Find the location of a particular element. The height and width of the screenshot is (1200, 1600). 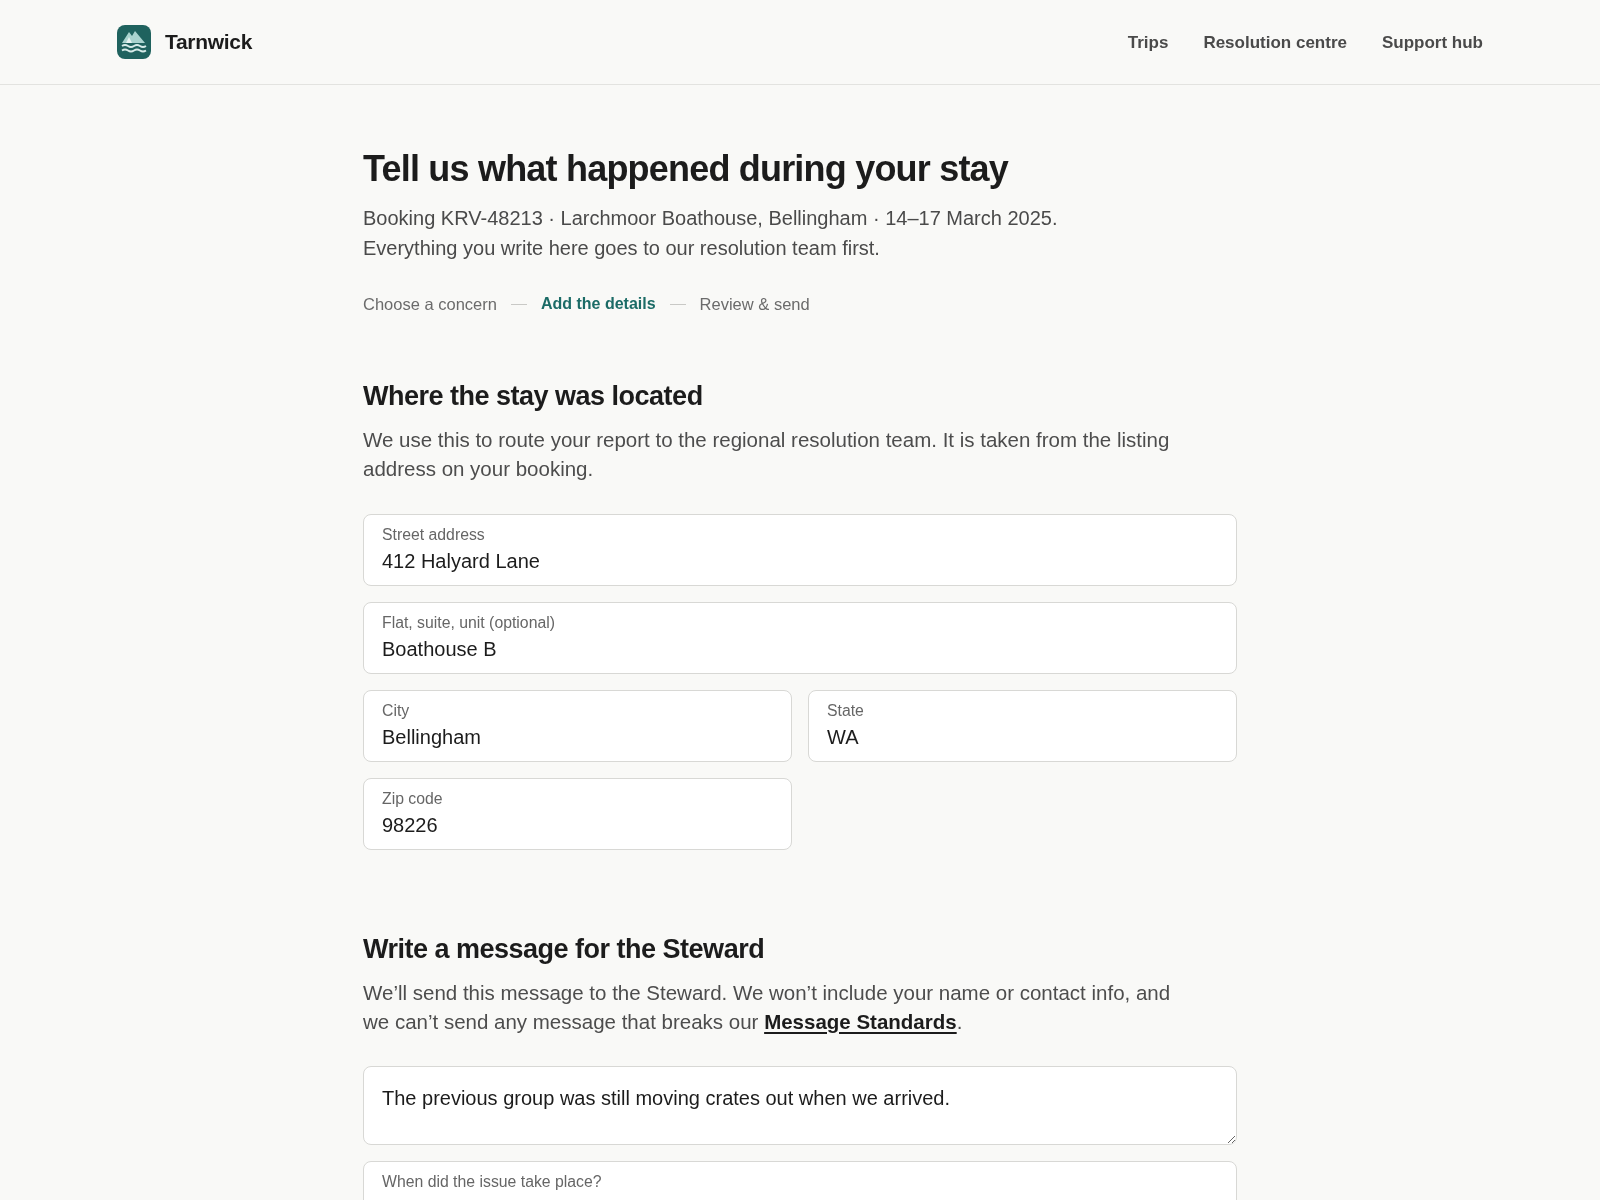

page-title: Tell us what happened during your stay is located at coordinates (686, 169).